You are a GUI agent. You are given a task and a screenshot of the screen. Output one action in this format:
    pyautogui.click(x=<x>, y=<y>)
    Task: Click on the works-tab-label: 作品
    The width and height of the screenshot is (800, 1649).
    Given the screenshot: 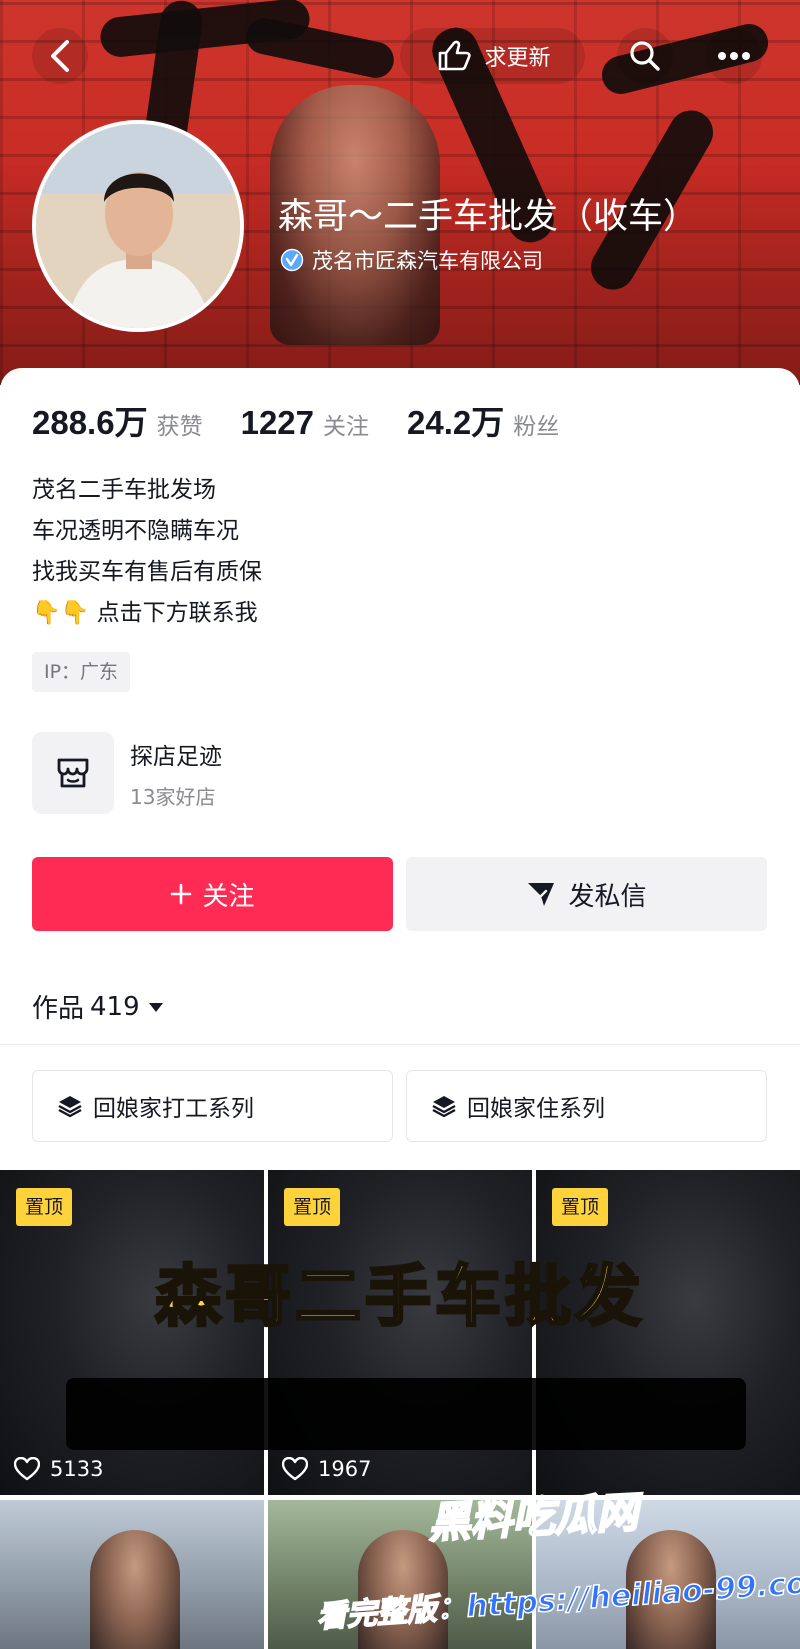 What is the action you would take?
    pyautogui.click(x=58, y=1009)
    